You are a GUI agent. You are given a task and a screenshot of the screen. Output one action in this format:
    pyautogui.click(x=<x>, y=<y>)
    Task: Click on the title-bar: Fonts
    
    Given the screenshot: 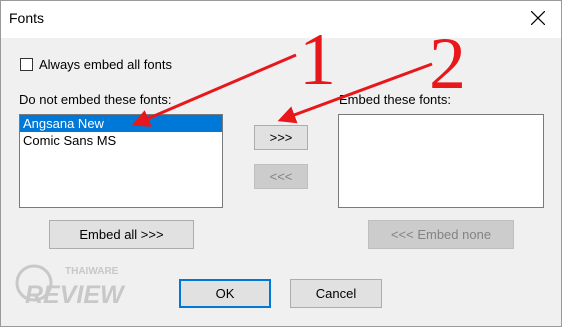 What is the action you would take?
    pyautogui.click(x=281, y=19)
    